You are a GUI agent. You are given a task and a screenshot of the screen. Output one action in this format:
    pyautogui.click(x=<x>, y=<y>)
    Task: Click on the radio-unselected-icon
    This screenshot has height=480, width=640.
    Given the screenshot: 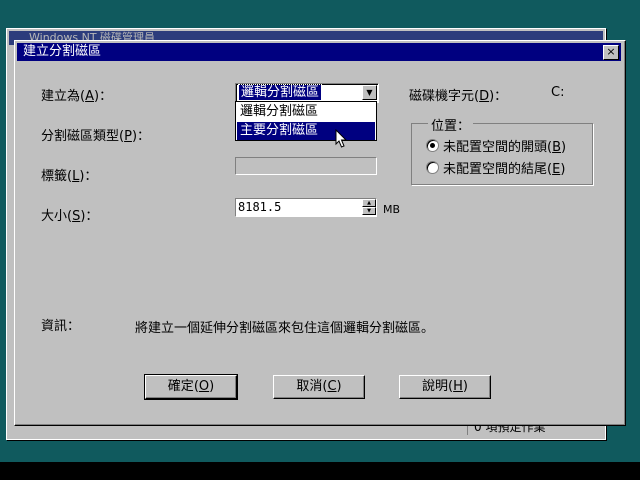 What is the action you would take?
    pyautogui.click(x=432, y=167)
    